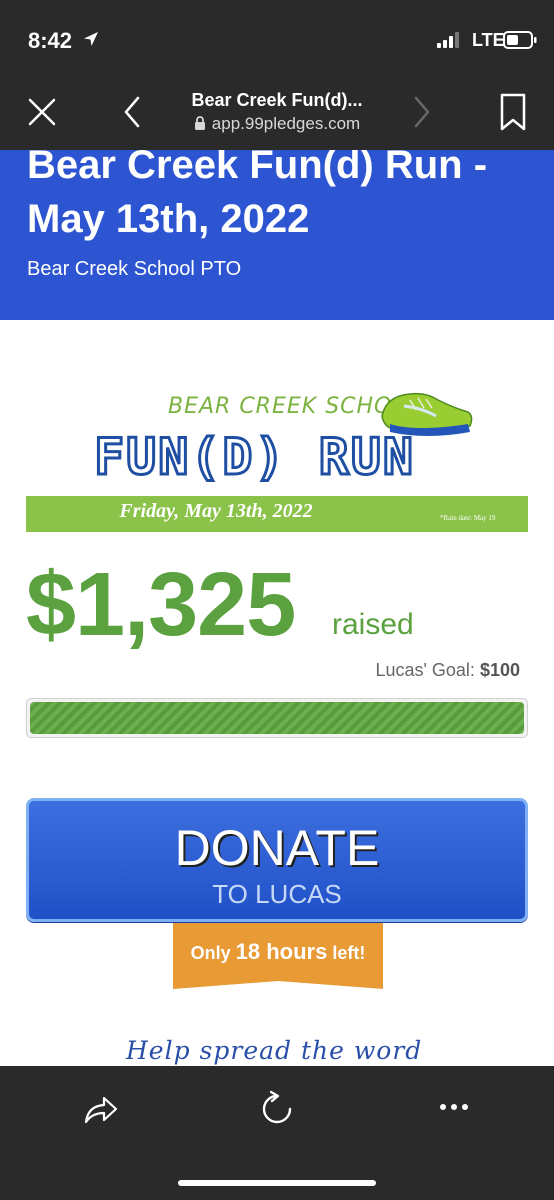 This screenshot has height=1200, width=554. What do you see at coordinates (454, 1107) in the screenshot?
I see `more-icon` at bounding box center [454, 1107].